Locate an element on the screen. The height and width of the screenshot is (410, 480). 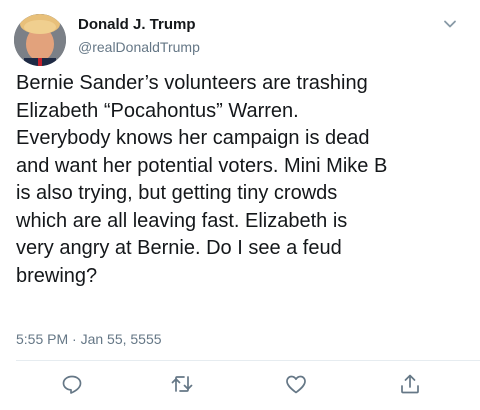
divider is located at coordinates (248, 360).